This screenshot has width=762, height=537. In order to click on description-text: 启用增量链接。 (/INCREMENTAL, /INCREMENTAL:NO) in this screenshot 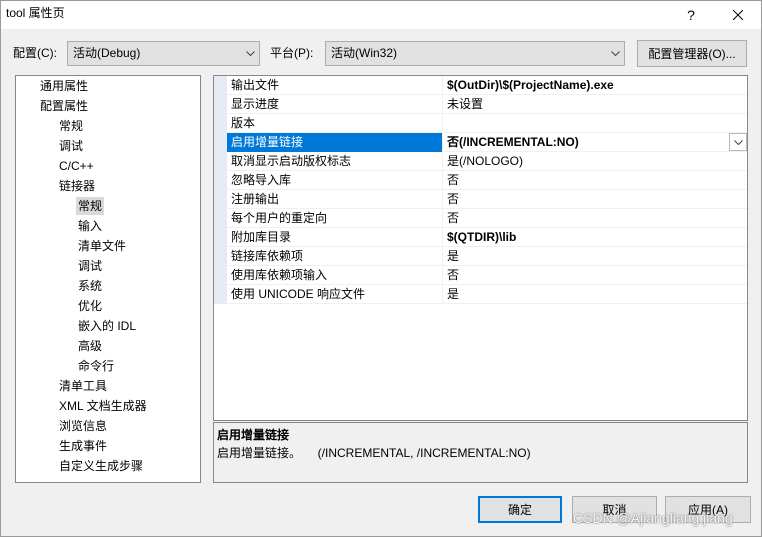, I will do `click(374, 453)`.